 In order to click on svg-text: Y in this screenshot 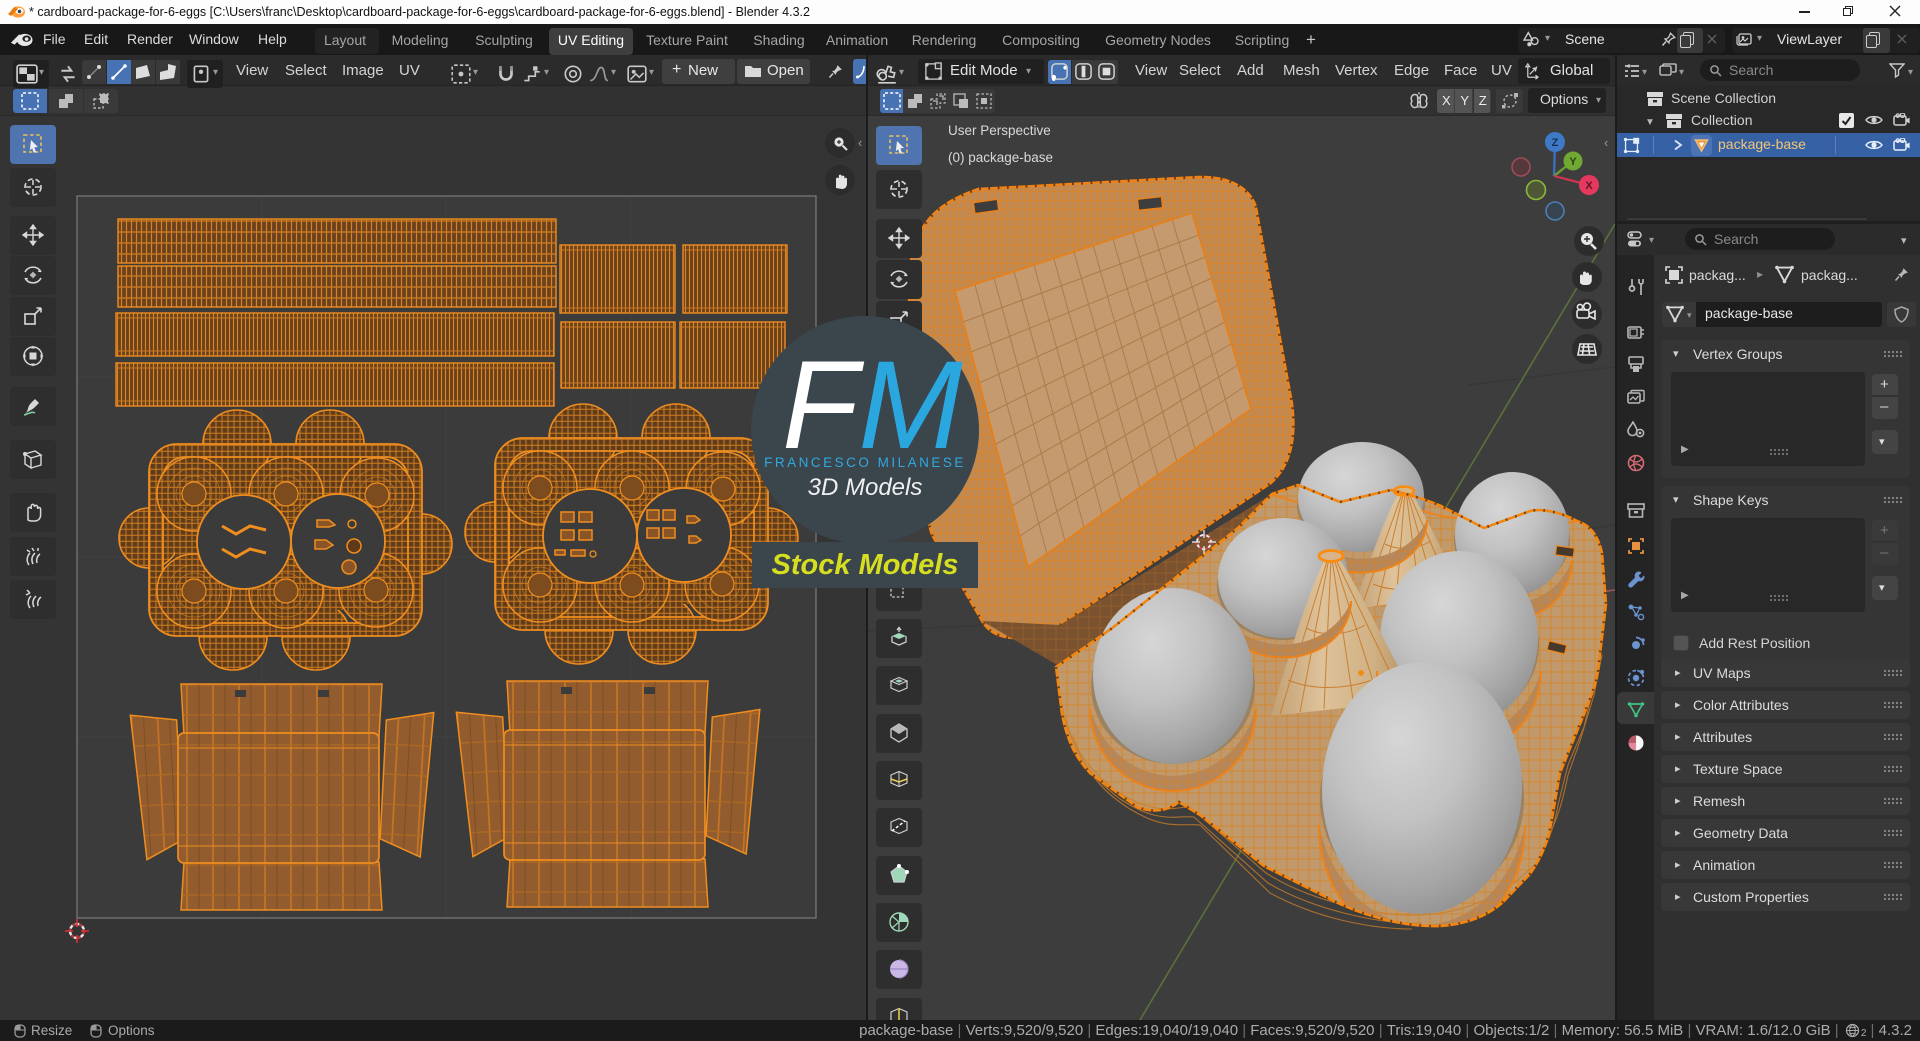, I will do `click(1573, 162)`.